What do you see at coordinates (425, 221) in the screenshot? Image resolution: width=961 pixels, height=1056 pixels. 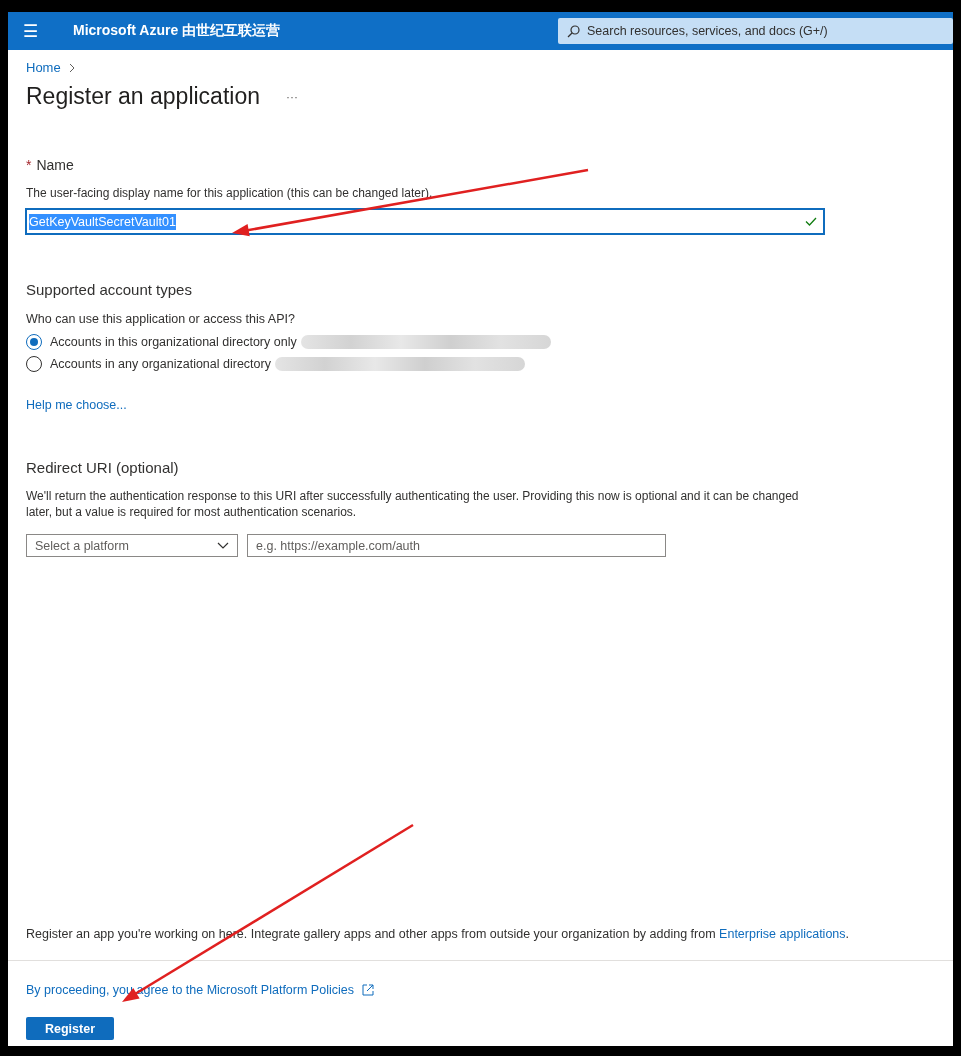 I see `name-field: GetKeyVaultSecretVault01` at bounding box center [425, 221].